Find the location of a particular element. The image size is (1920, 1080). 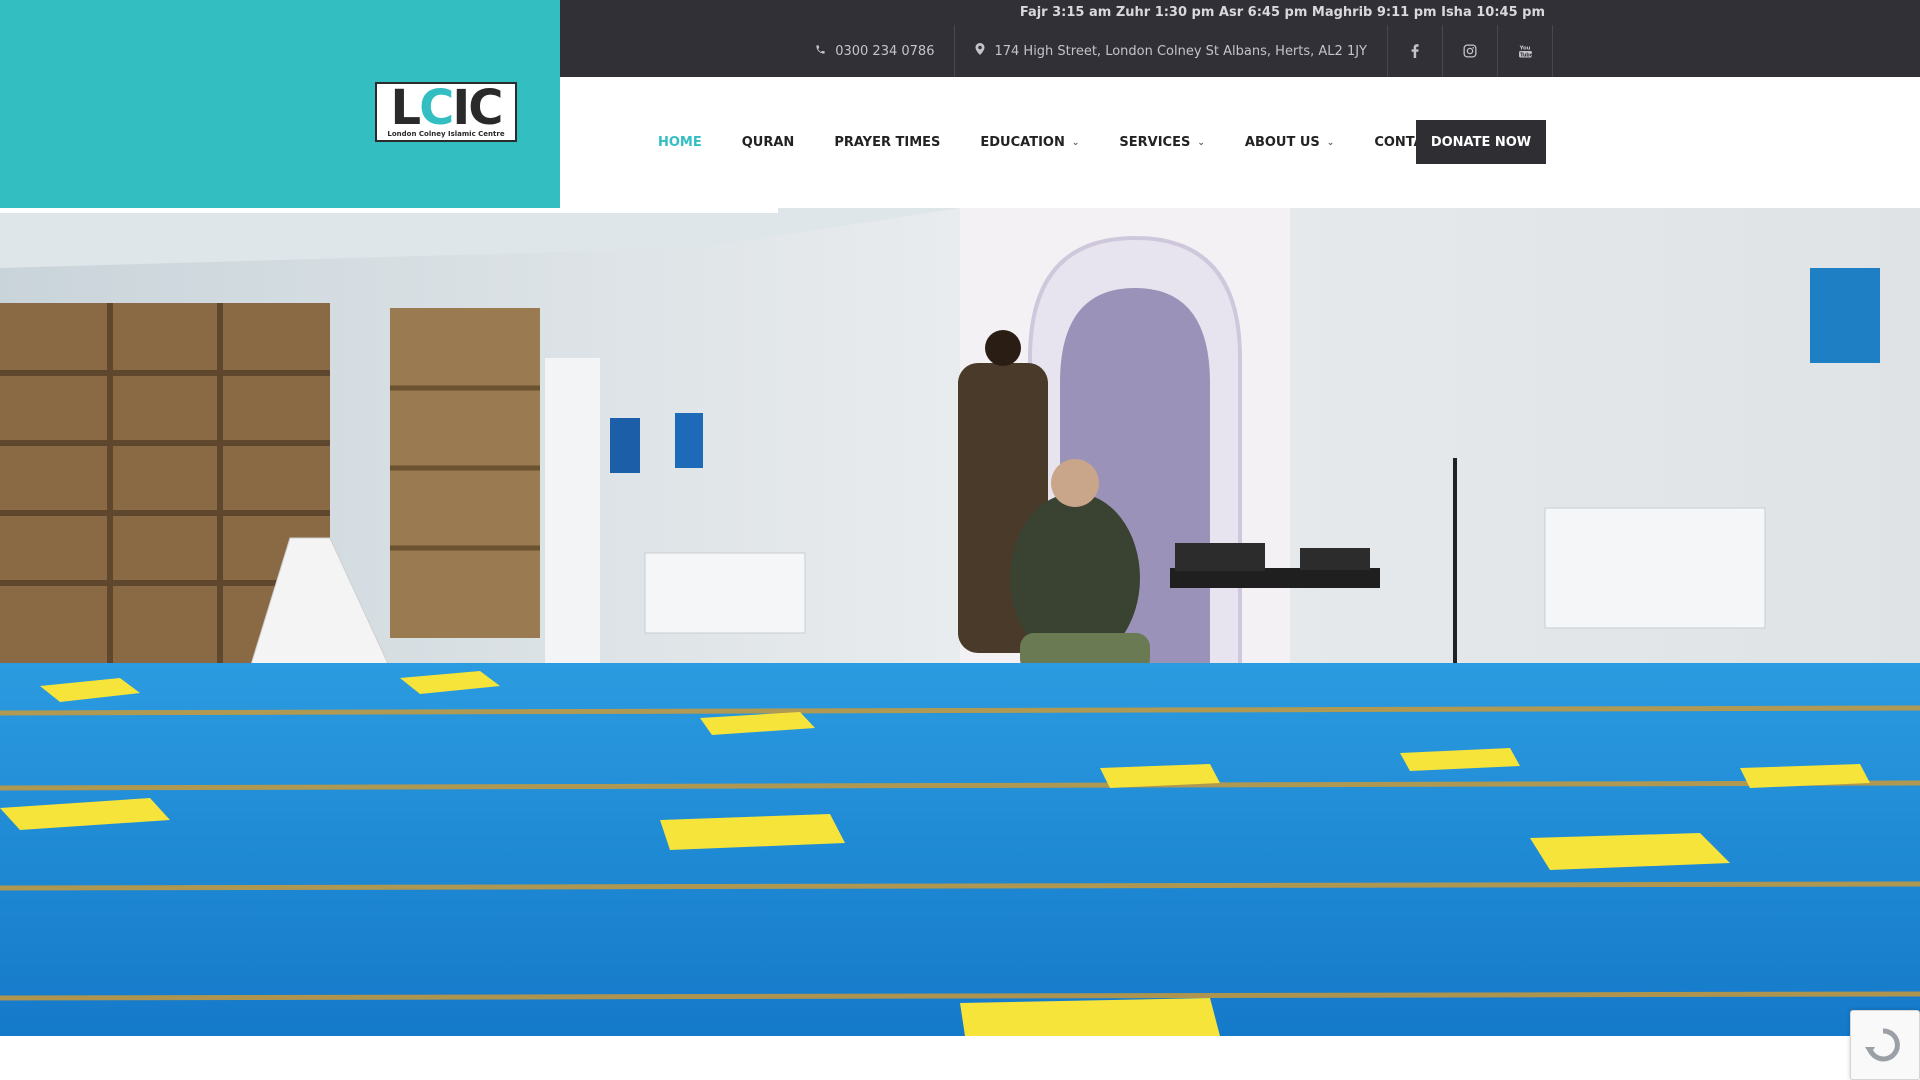

phone-icon is located at coordinates (820, 51).